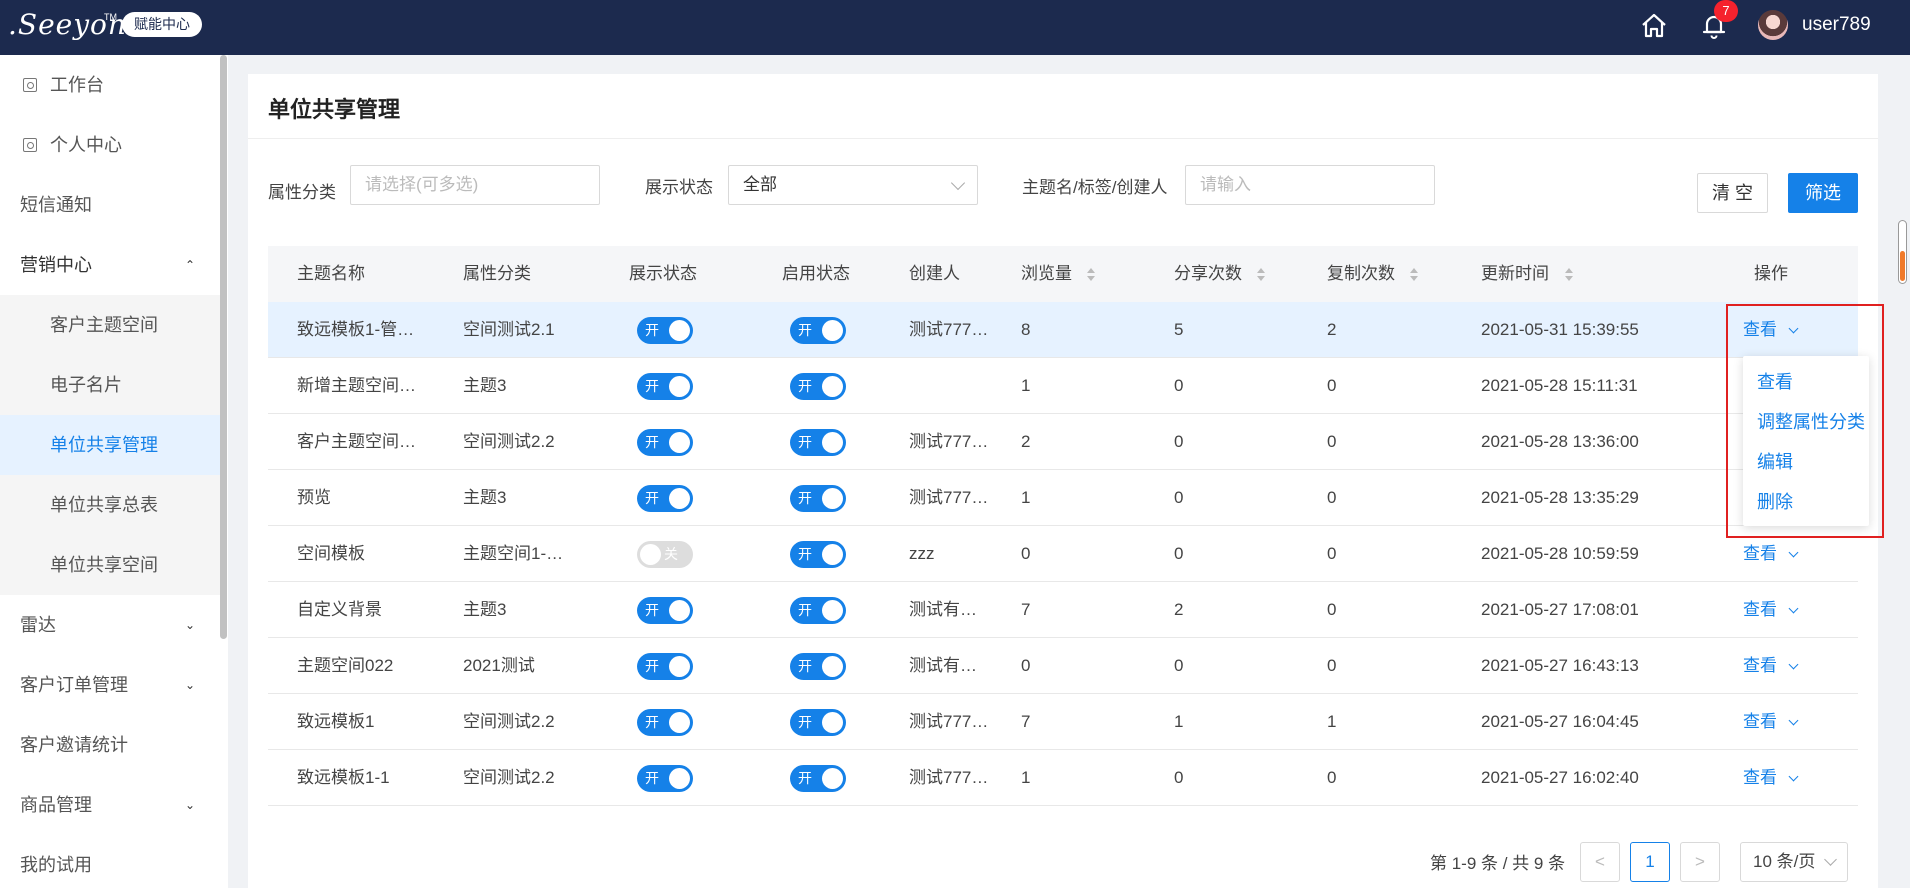 The image size is (1910, 888). I want to click on table-row: 空间模板 主题空间1-… zzz 0 0 0 2021-05-28 10:59:59 关开查看, so click(1063, 554).